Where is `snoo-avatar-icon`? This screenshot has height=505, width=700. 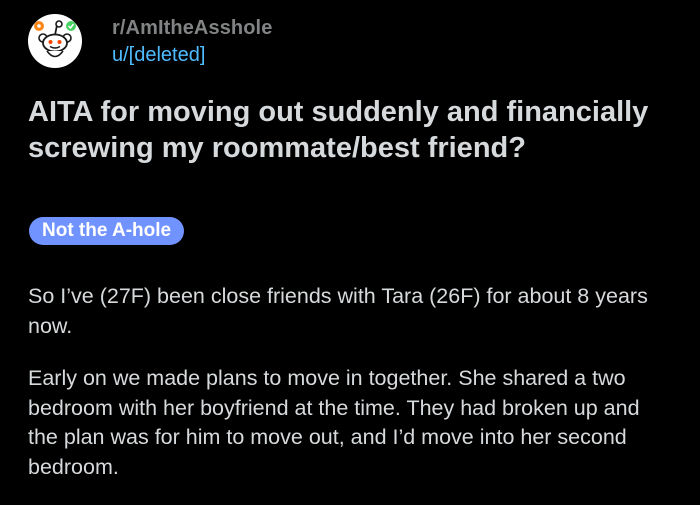 snoo-avatar-icon is located at coordinates (55, 41).